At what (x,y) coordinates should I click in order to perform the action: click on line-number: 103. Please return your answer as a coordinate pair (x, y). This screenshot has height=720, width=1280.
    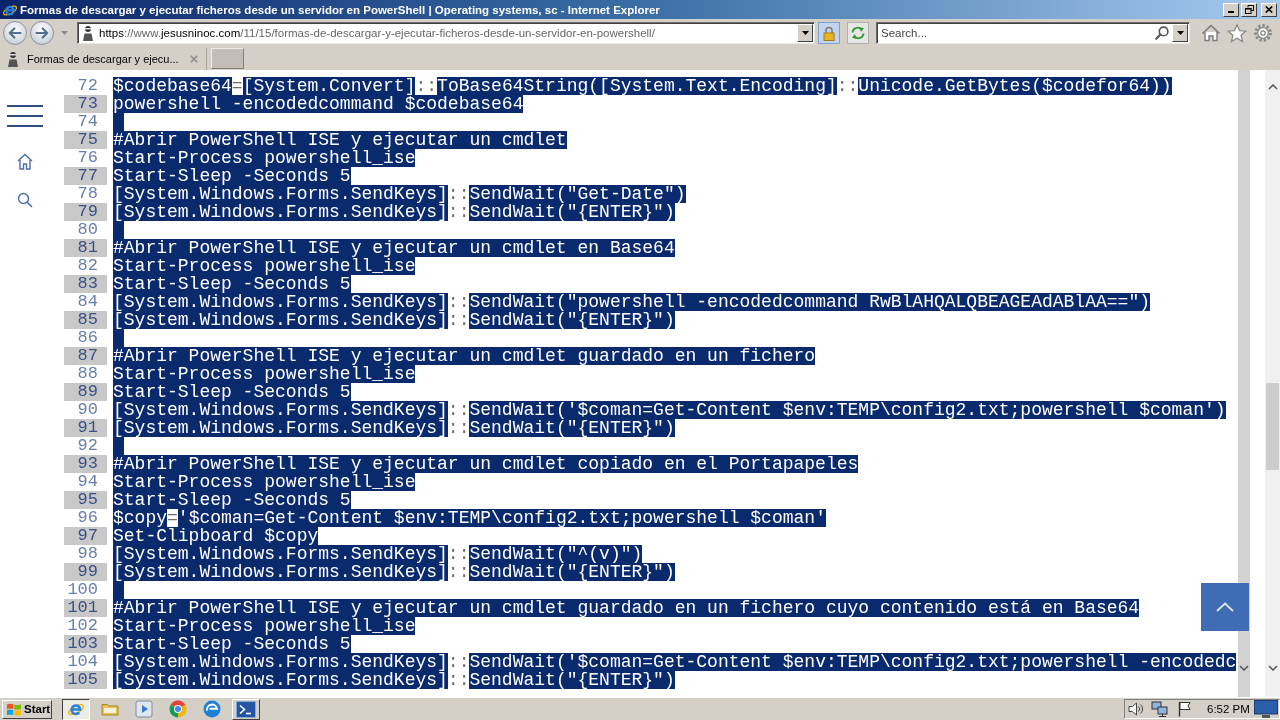
    Looking at the image, I should click on (85, 644).